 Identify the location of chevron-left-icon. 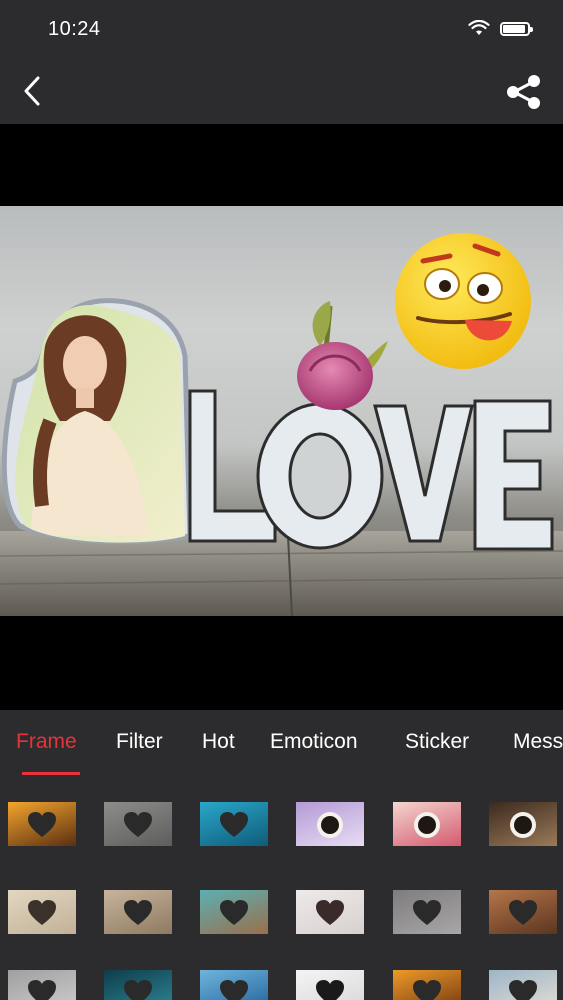
(32, 91).